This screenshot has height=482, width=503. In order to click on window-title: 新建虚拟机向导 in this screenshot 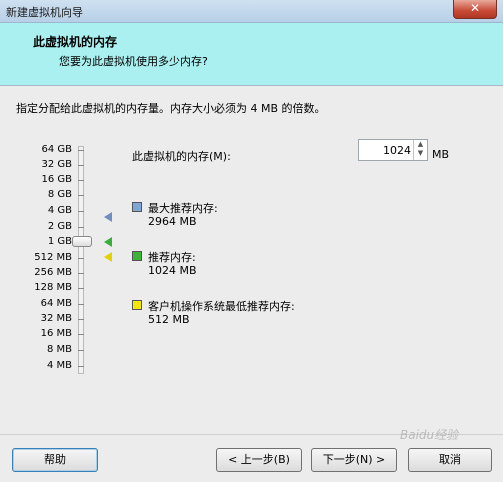, I will do `click(44, 12)`.